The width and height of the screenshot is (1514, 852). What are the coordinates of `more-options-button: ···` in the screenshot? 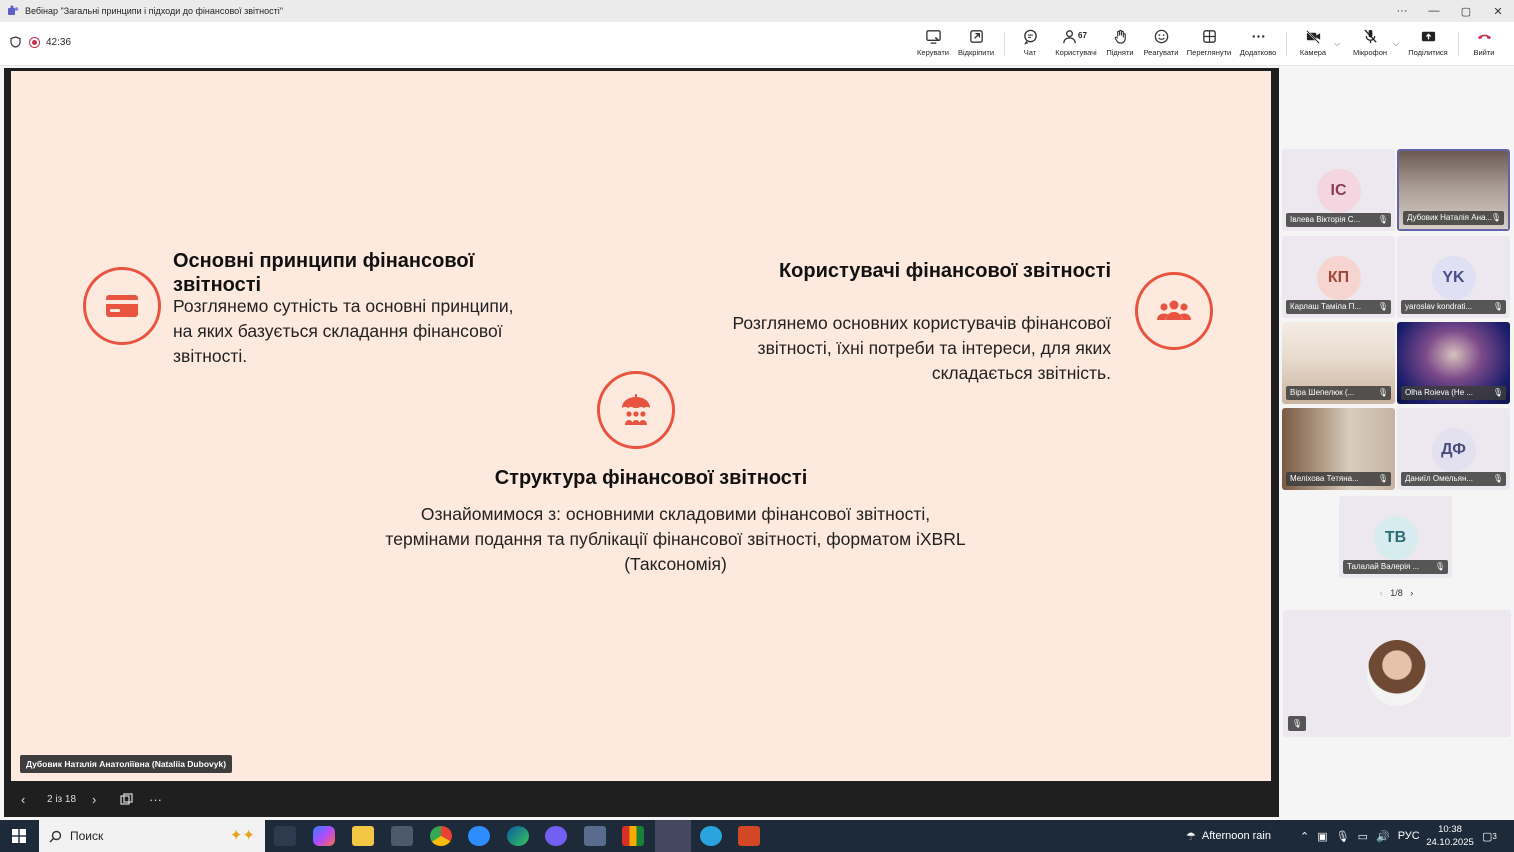 It's located at (1402, 11).